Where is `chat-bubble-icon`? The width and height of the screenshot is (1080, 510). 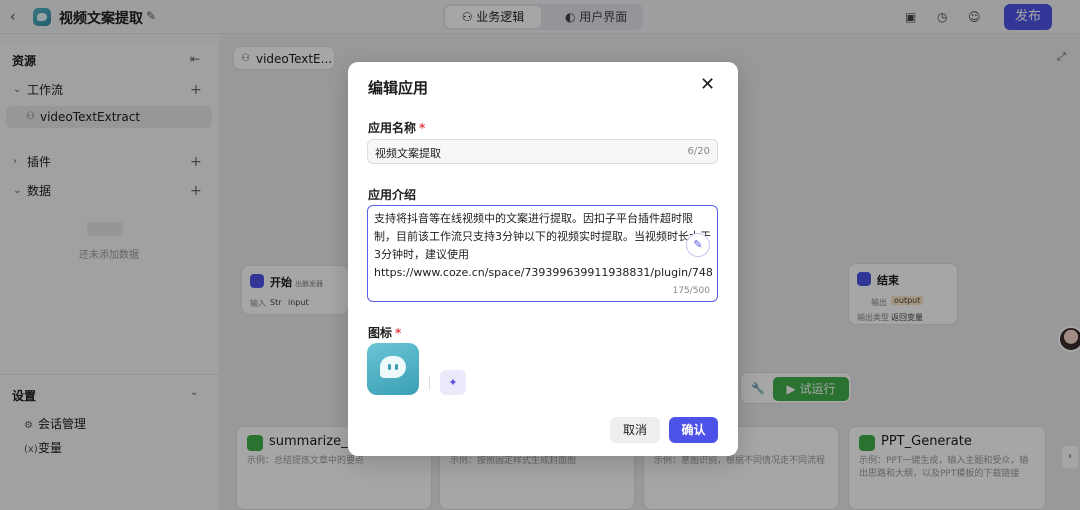 chat-bubble-icon is located at coordinates (393, 367).